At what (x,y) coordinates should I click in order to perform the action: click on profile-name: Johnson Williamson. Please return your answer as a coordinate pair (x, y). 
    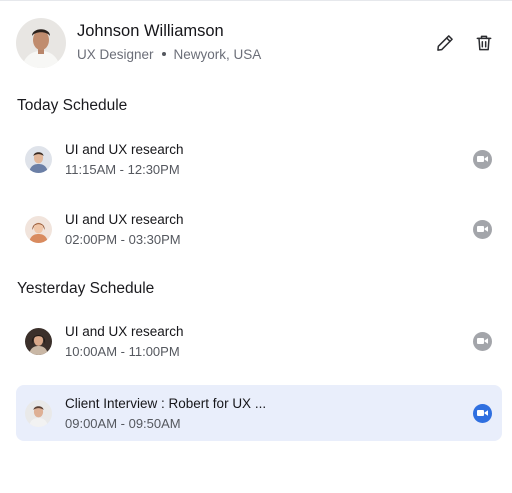
    Looking at the image, I should click on (150, 30).